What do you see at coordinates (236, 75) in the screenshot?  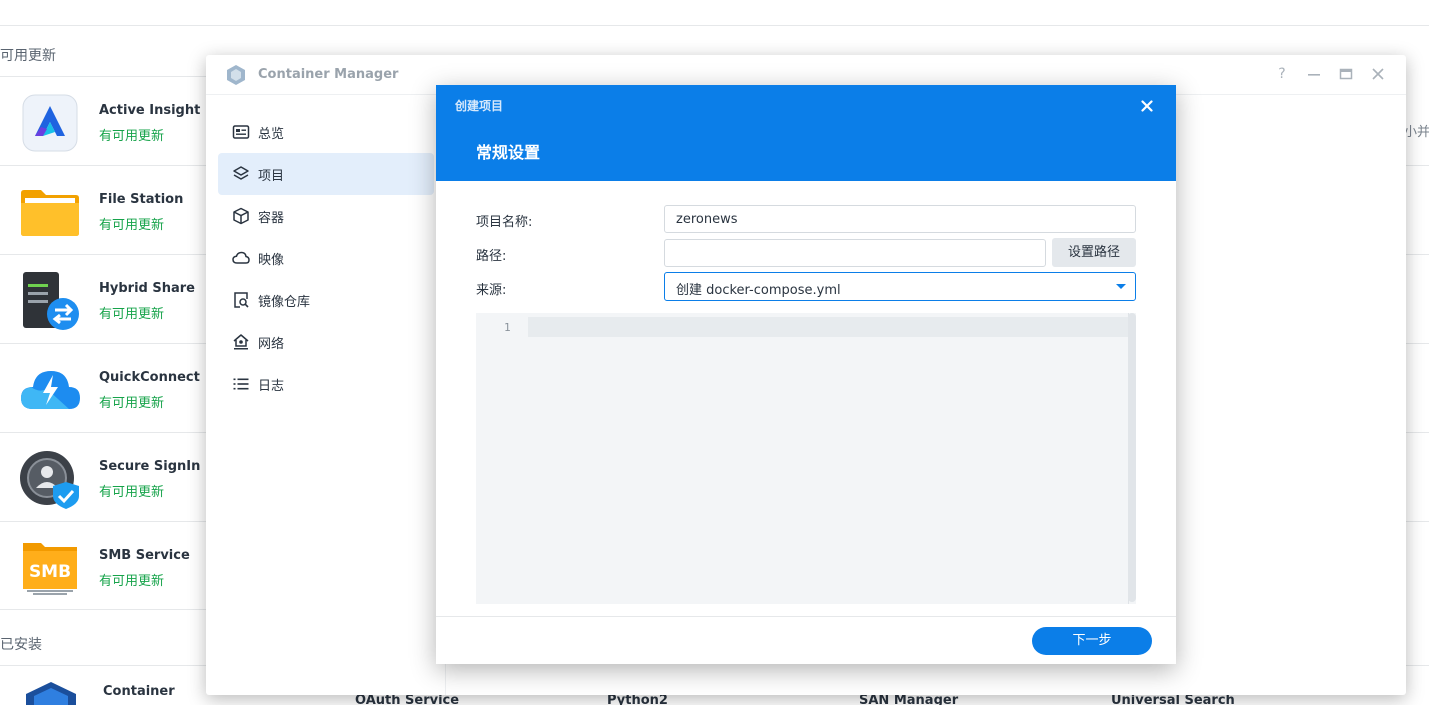 I see `container-manager-logo-icon` at bounding box center [236, 75].